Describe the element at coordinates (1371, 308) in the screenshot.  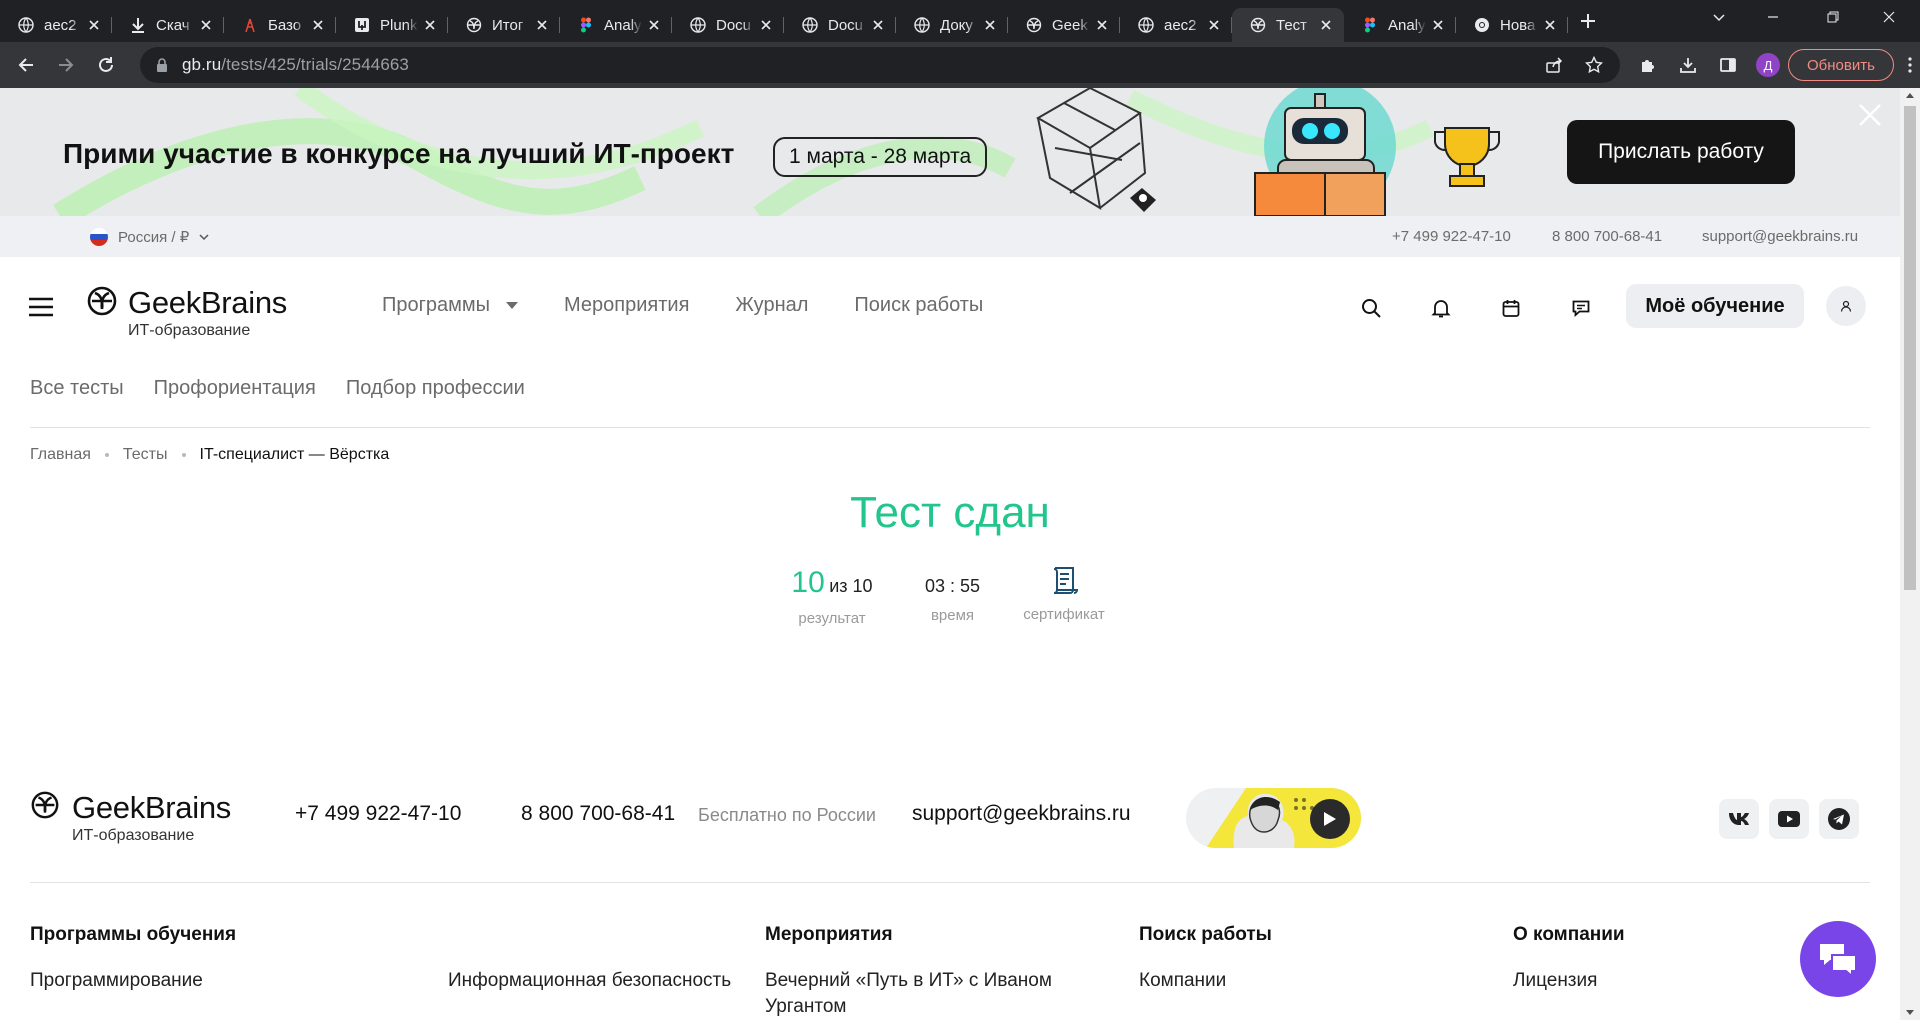
I see `search-button` at that location.